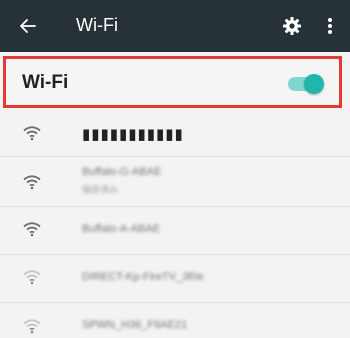 This screenshot has width=350, height=338. I want to click on wifi-toggle-row: Wi-Fi, so click(172, 82).